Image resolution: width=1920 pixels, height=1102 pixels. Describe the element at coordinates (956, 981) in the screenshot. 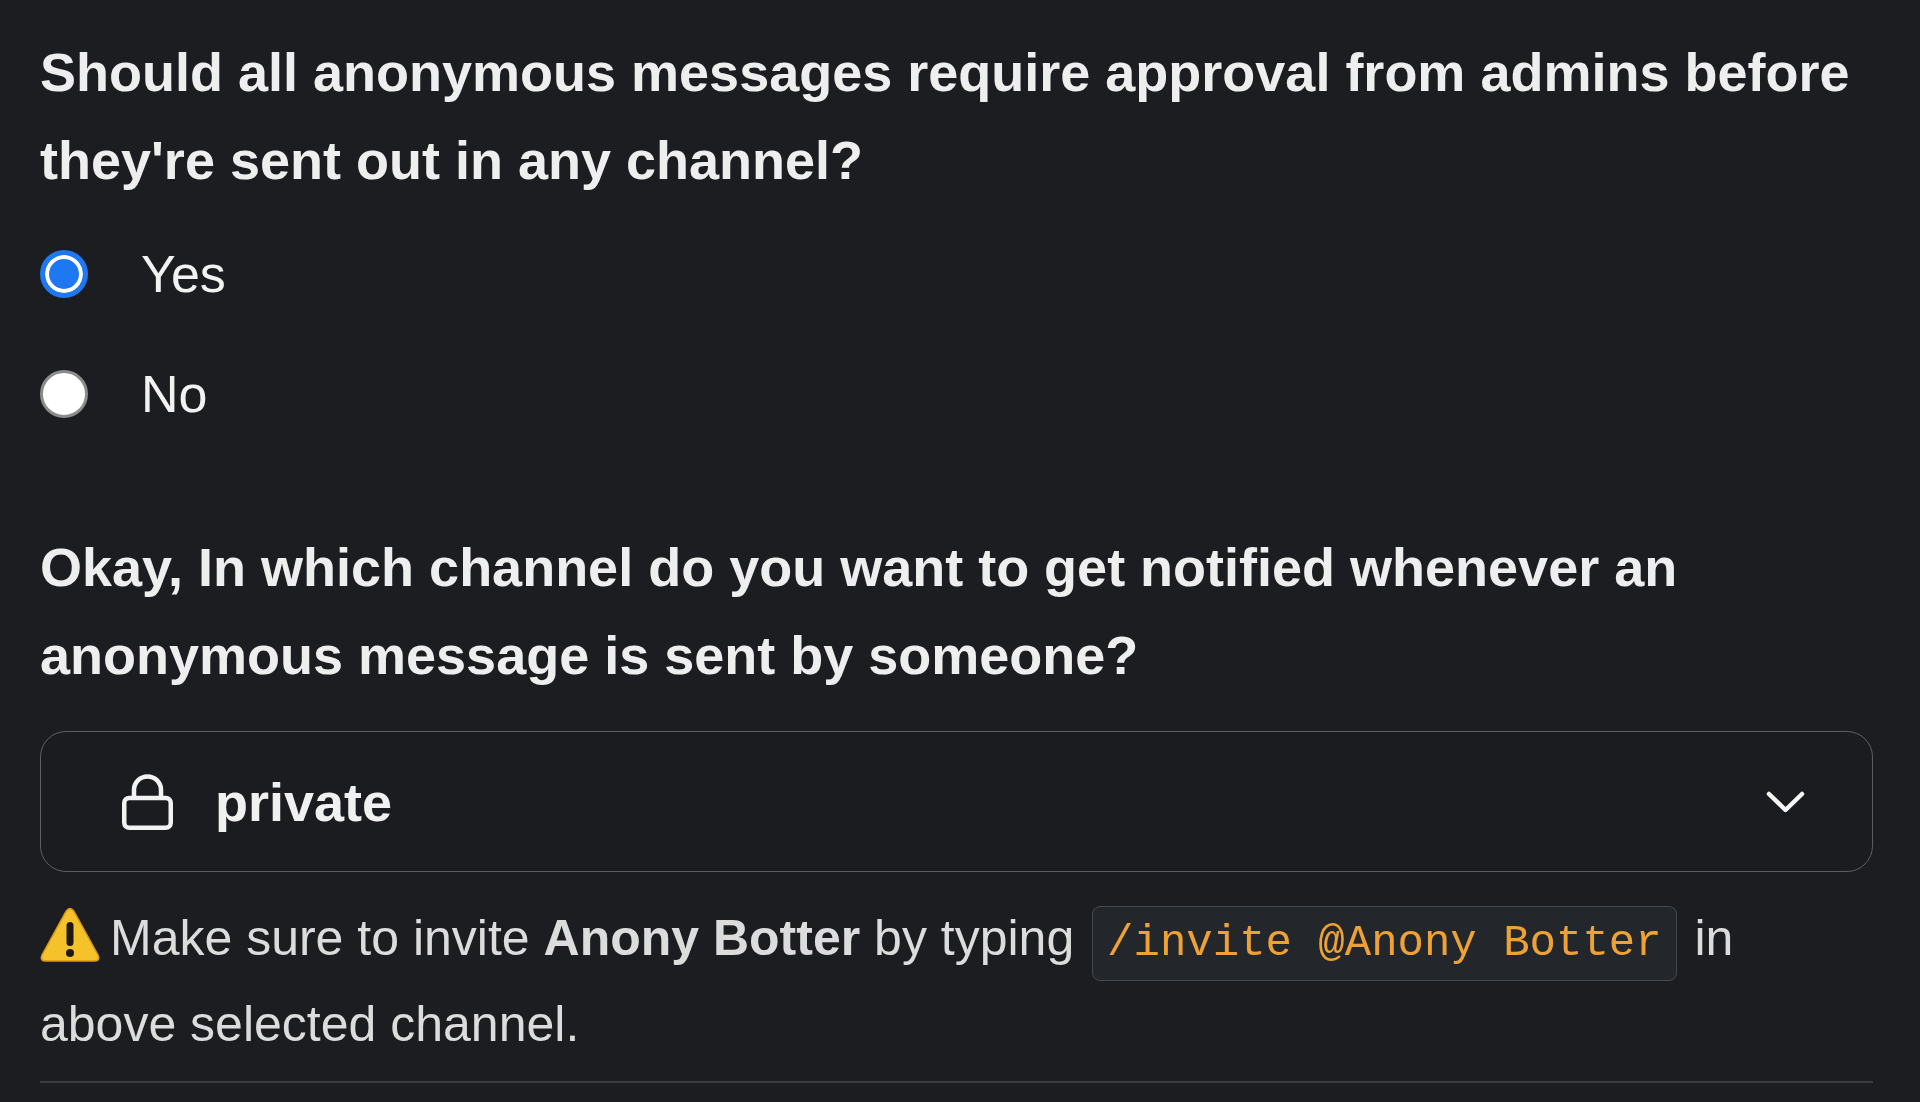

I see `warning-message: Make sure to invite Anony Botter by typing /invite @Anony Botter in above selected channel.` at that location.